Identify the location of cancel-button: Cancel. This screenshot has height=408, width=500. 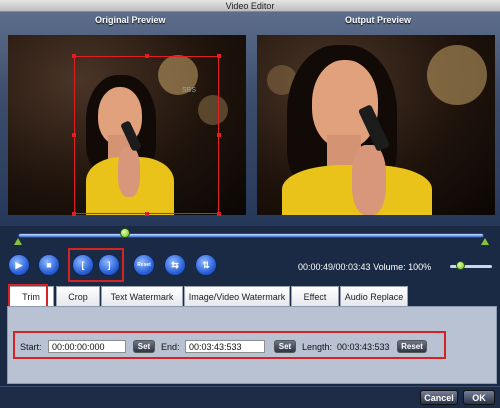
(439, 397).